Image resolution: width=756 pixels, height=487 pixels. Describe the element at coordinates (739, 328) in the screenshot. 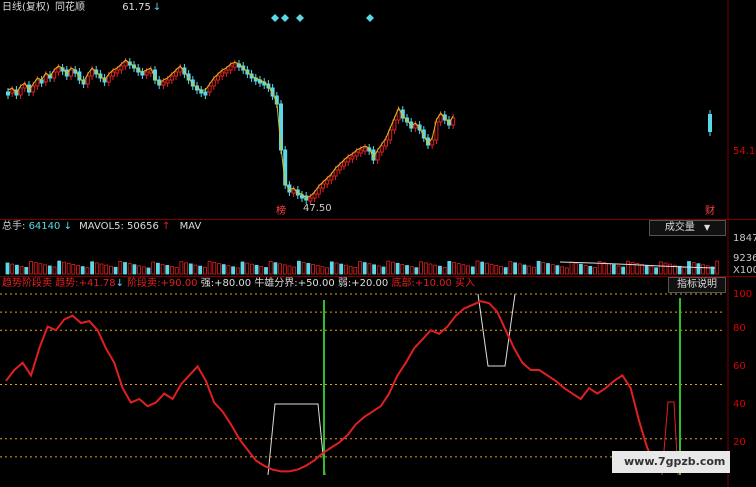

I see `indicator-axis-80: 80` at that location.